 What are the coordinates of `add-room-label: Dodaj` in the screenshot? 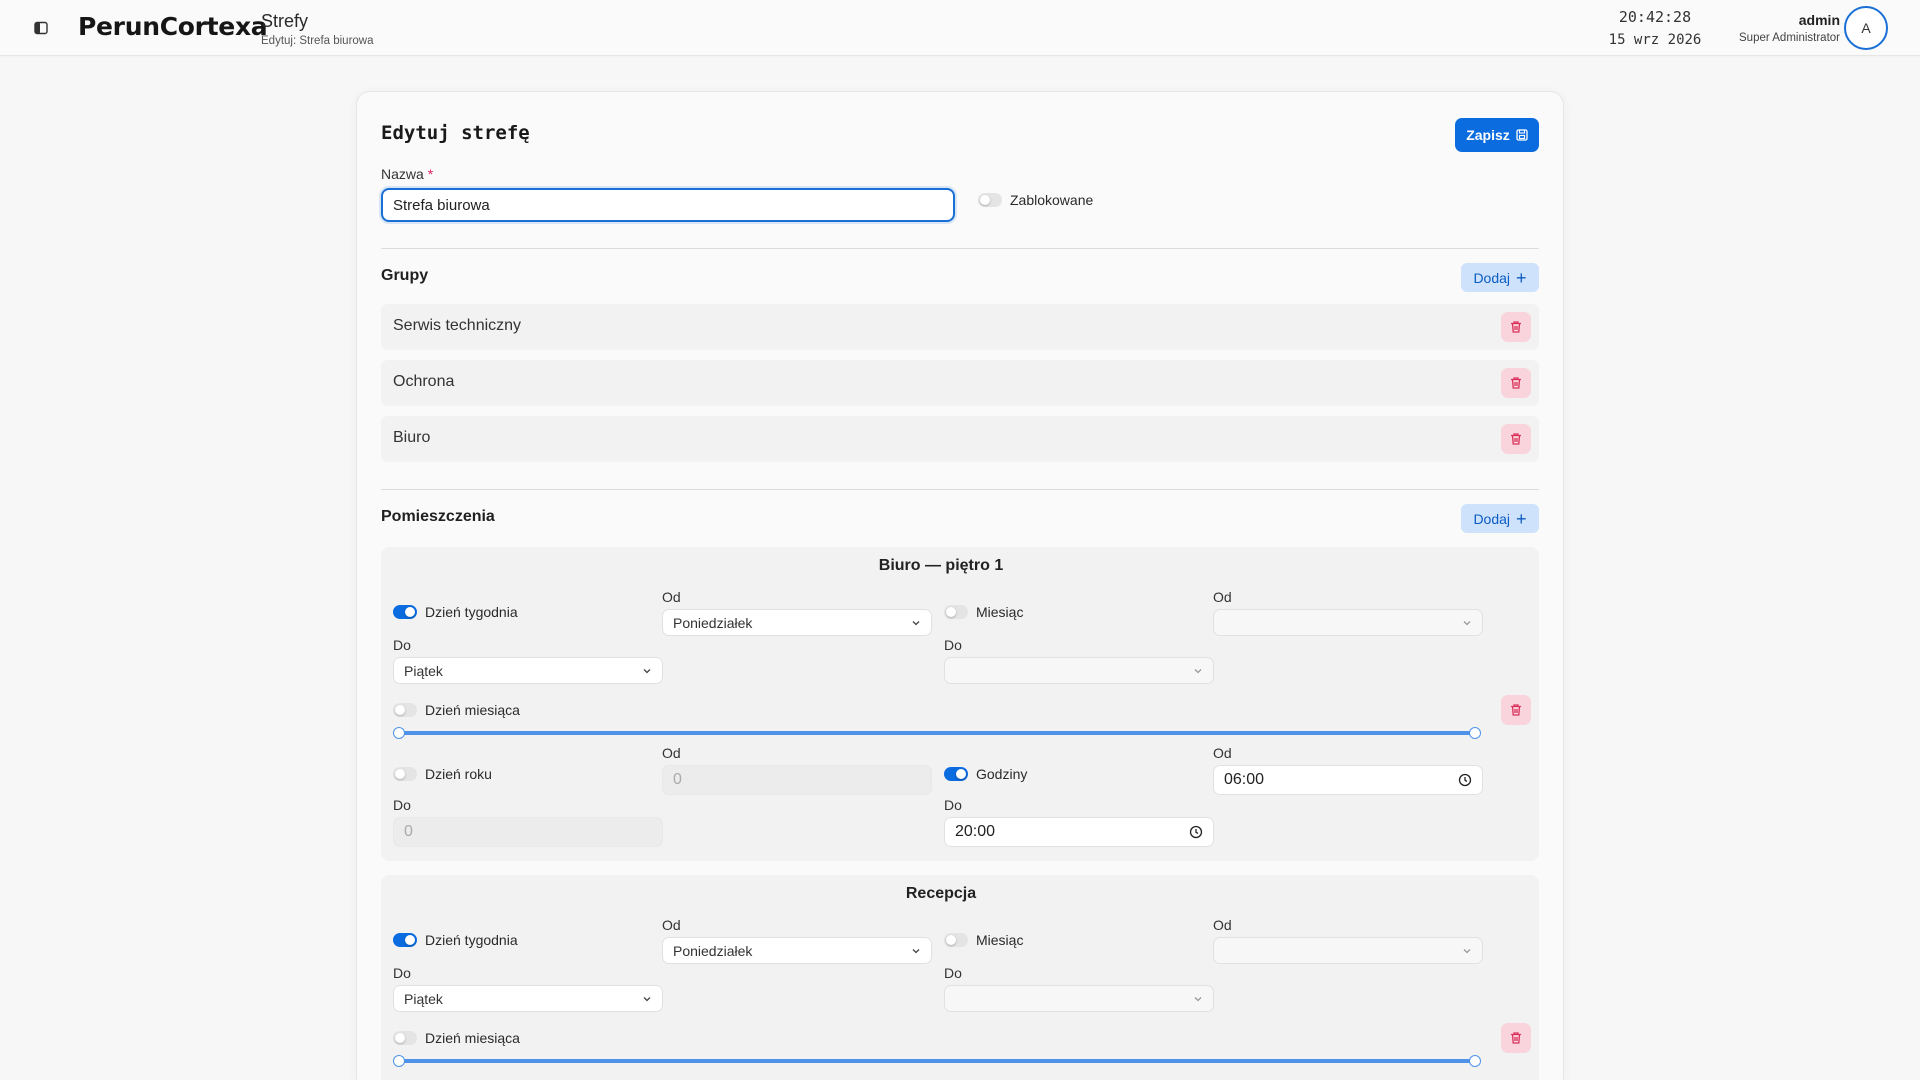 It's located at (1492, 518).